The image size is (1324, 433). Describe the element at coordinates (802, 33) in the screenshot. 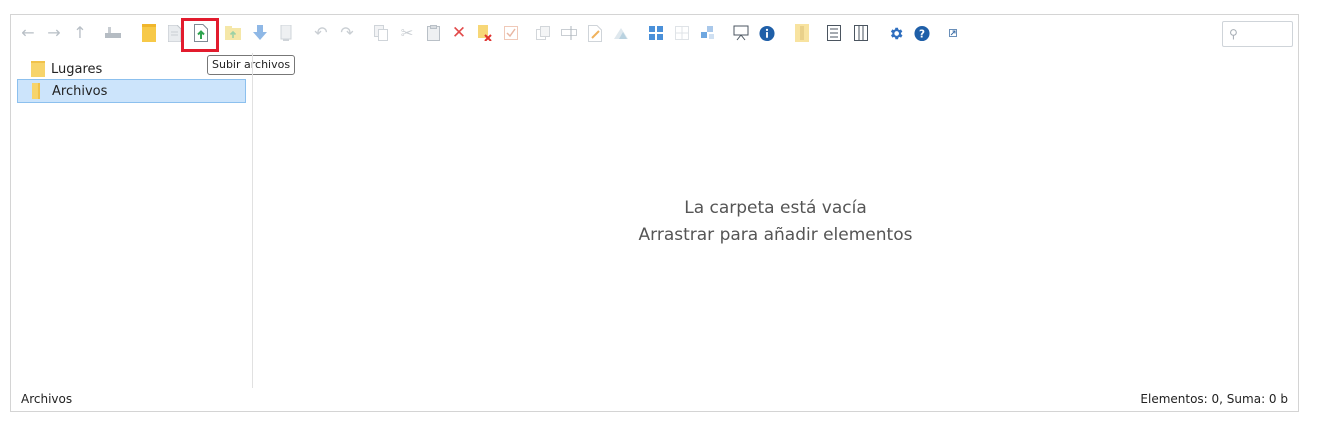

I see `archive-folder-icon` at that location.